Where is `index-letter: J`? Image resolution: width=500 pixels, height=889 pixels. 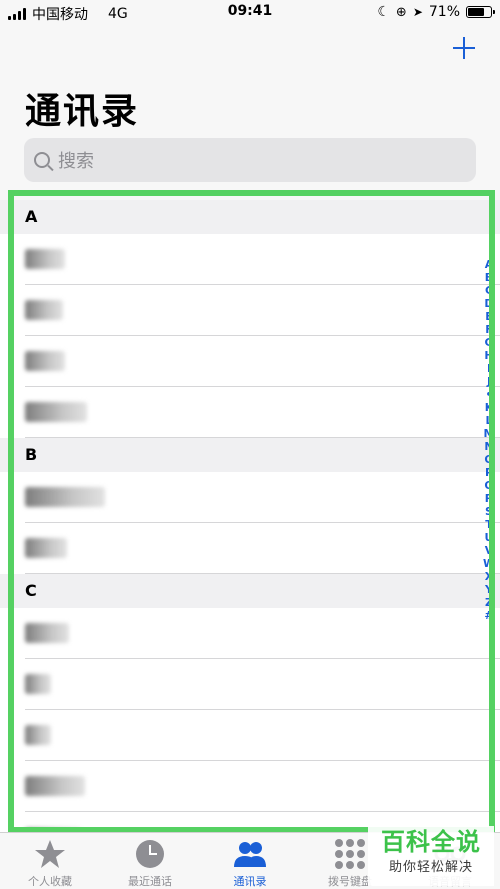 index-letter: J is located at coordinates (489, 381).